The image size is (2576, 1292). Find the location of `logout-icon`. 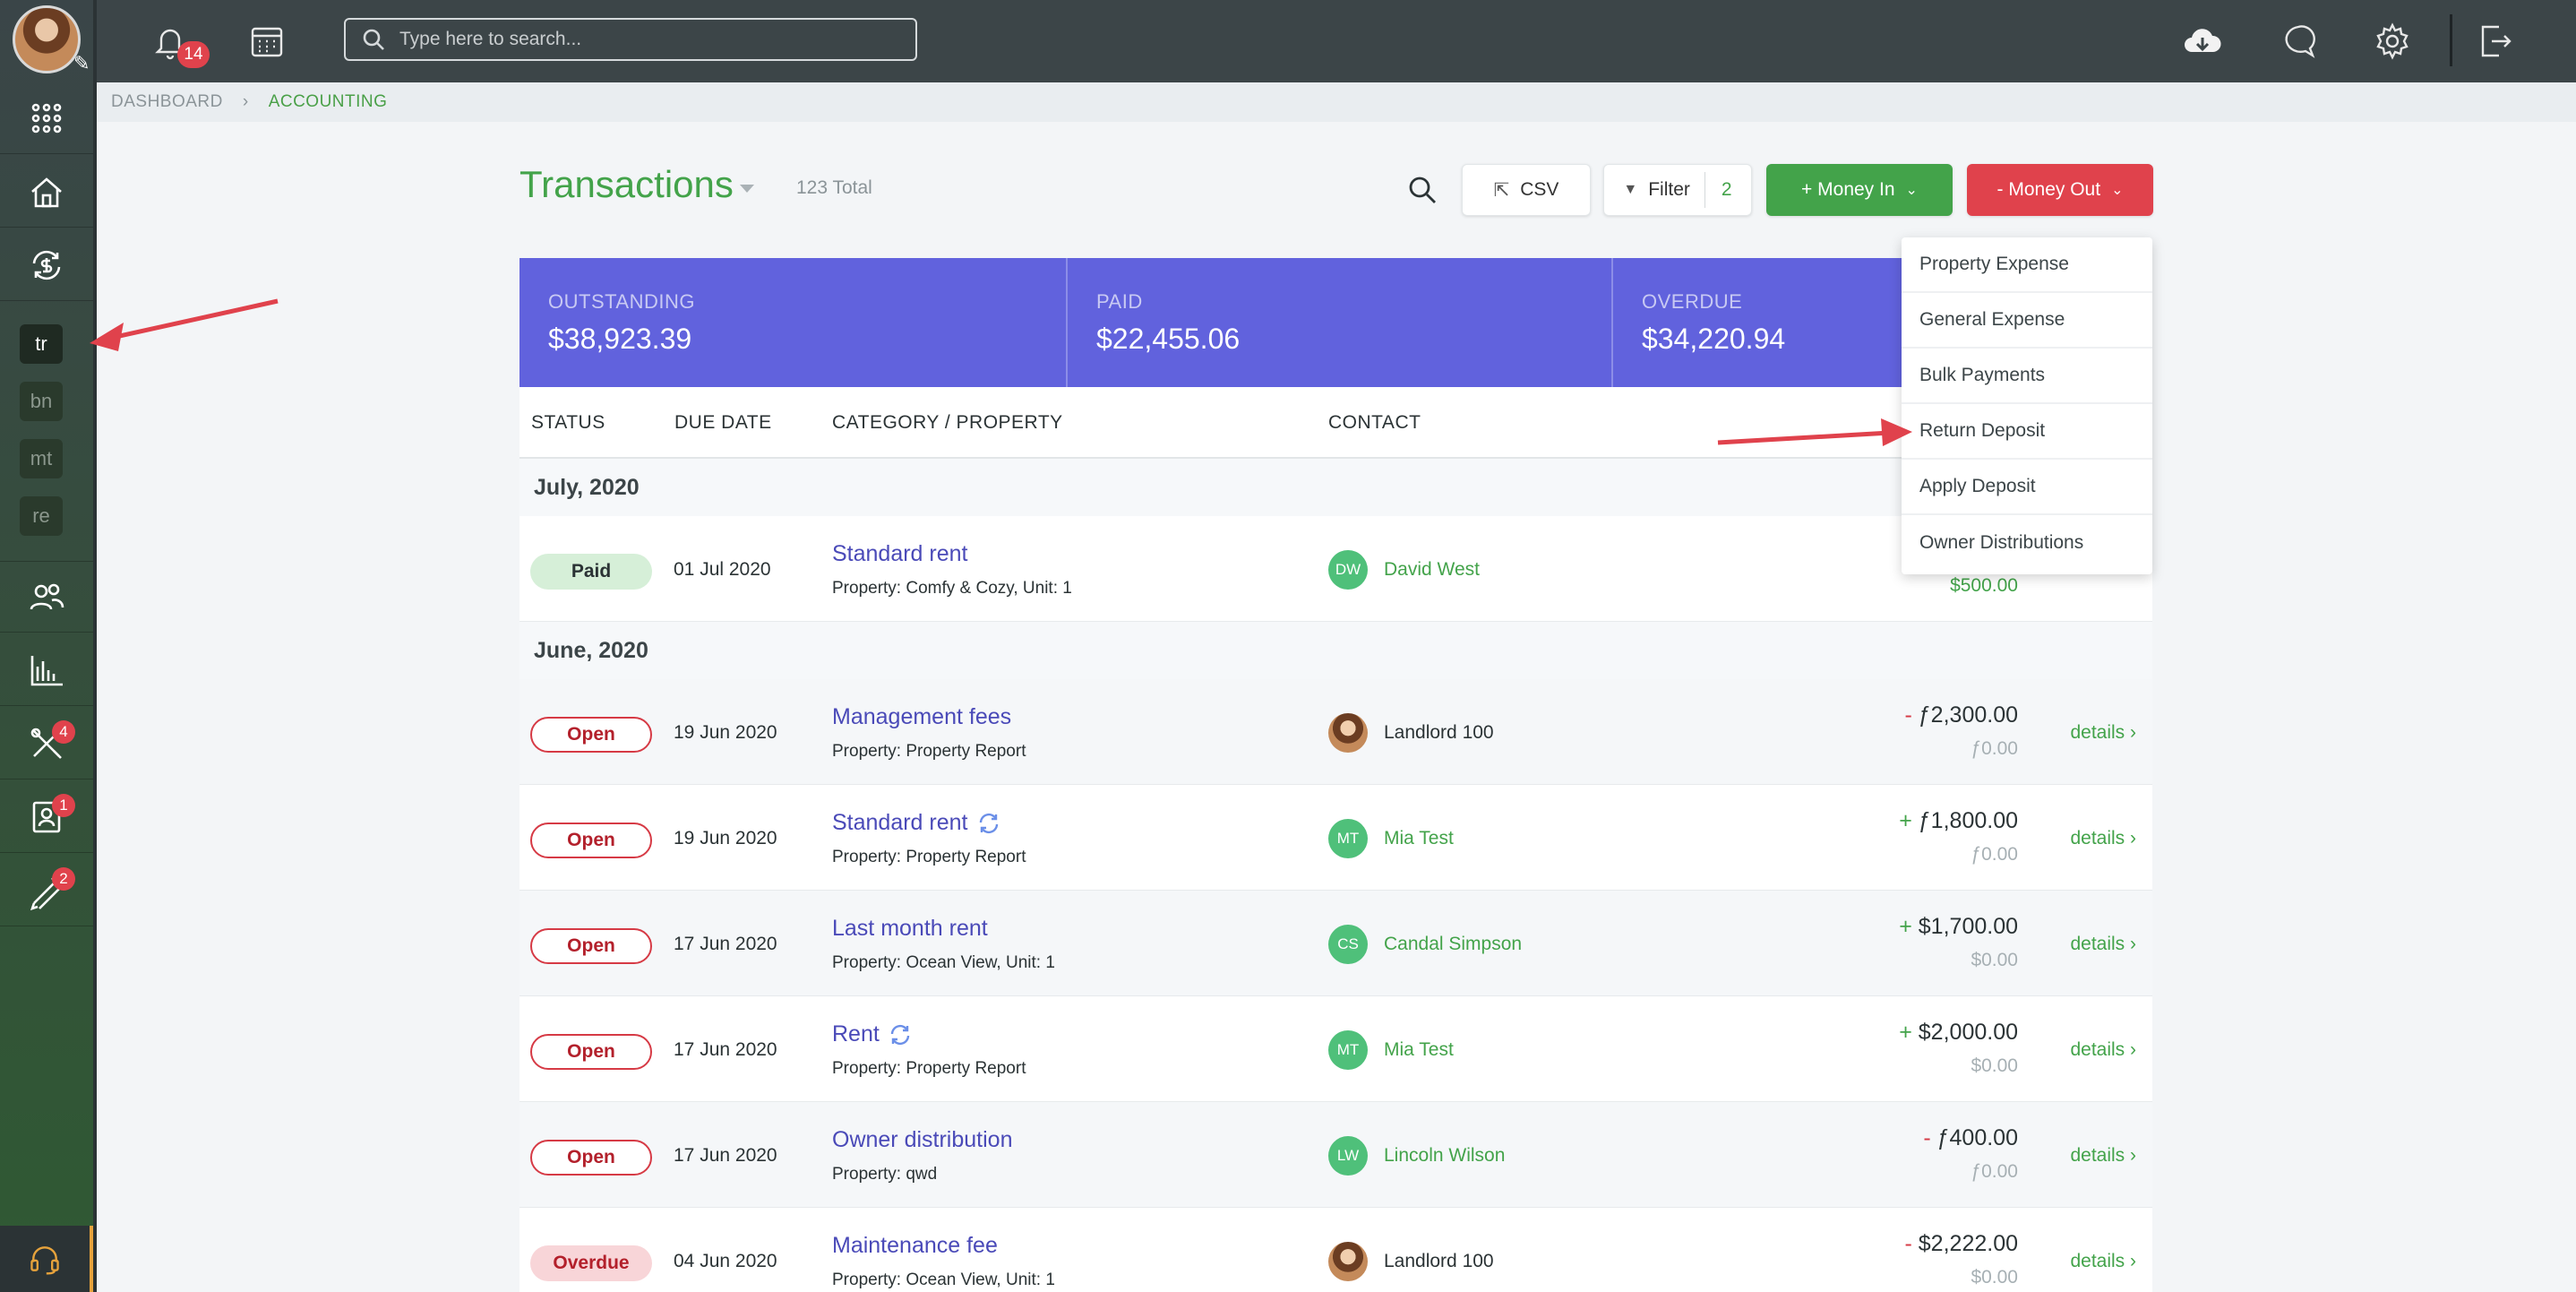

logout-icon is located at coordinates (2495, 41).